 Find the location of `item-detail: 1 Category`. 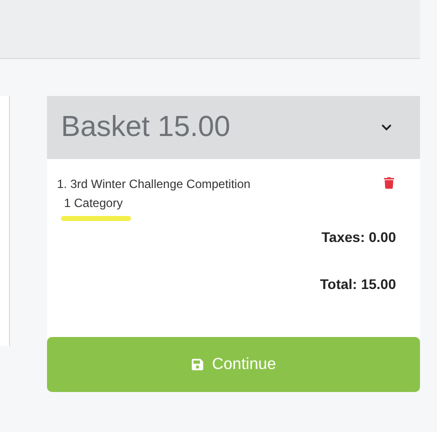

item-detail: 1 Category is located at coordinates (93, 203).